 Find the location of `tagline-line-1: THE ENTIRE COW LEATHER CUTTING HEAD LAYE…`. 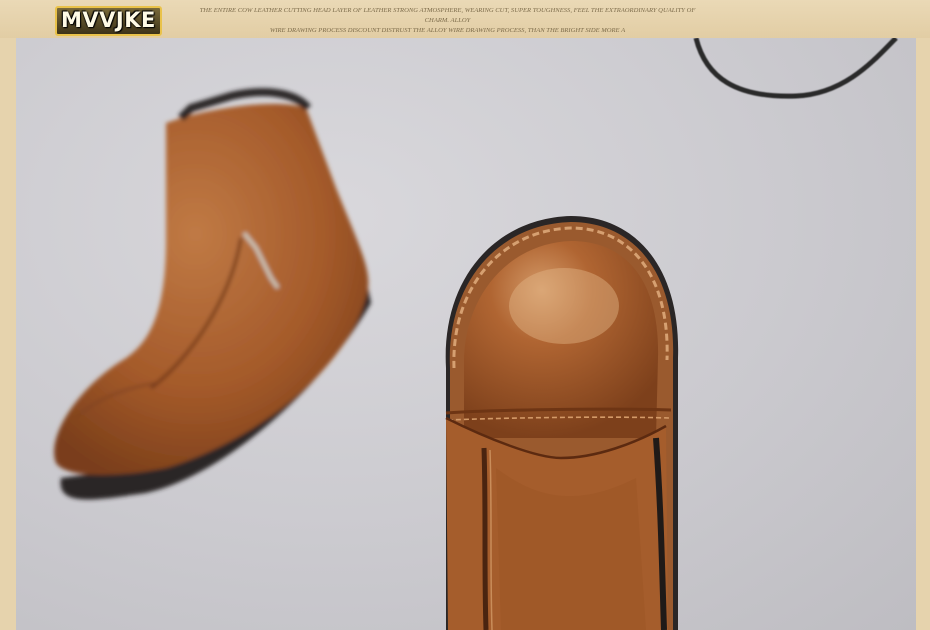

tagline-line-1: THE ENTIRE COW LEATHER CUTTING HEAD LAYE… is located at coordinates (447, 15).